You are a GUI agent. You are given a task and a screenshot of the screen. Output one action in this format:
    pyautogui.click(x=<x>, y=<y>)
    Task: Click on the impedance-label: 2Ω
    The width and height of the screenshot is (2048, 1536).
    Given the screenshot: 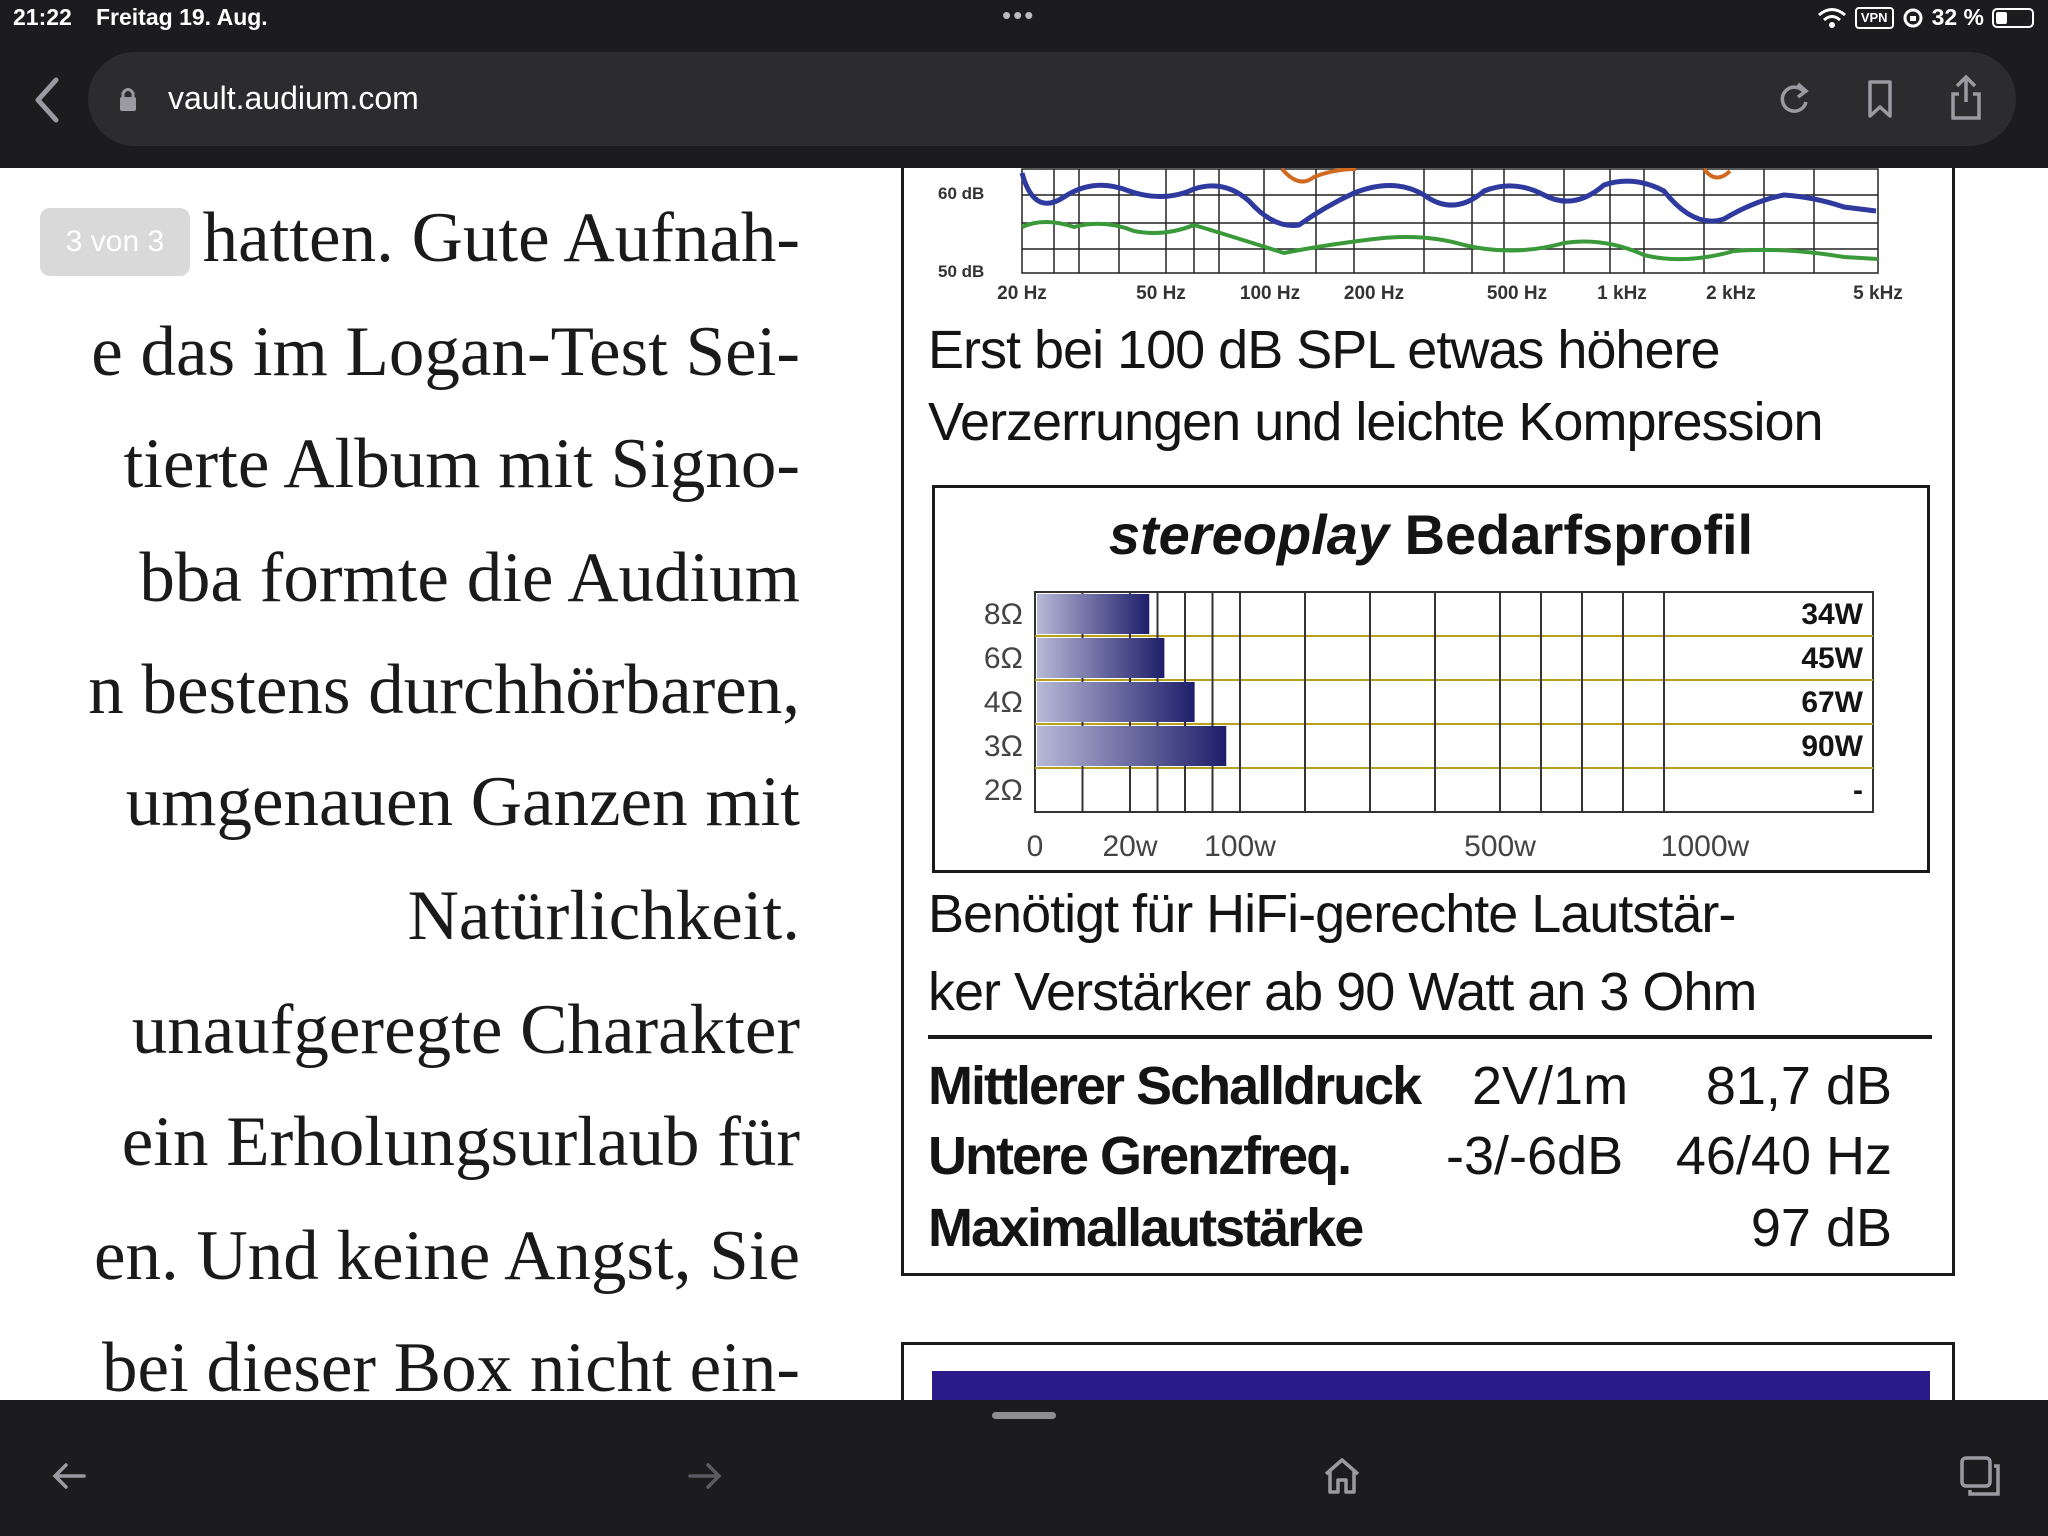 What is the action you would take?
    pyautogui.click(x=1003, y=790)
    